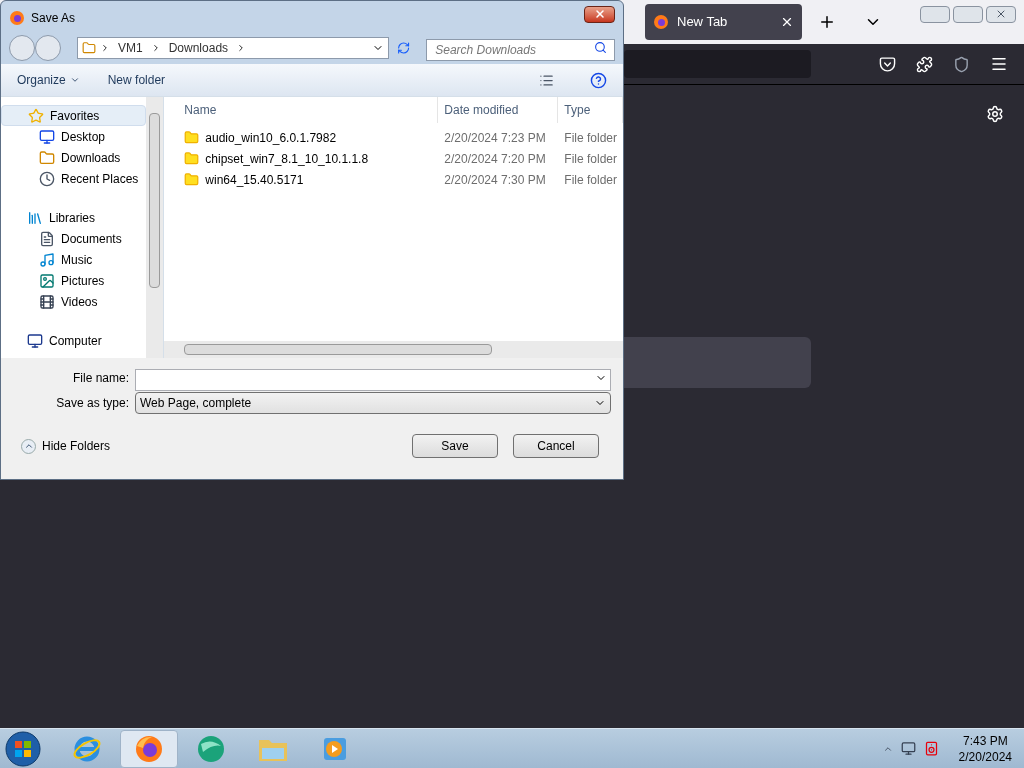  Describe the element at coordinates (74, 80) in the screenshot. I see `caret-icon` at that location.